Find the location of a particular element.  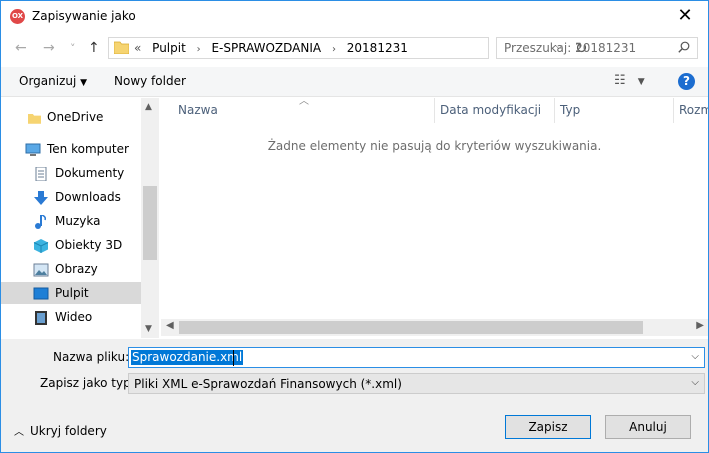

sidebar-item-downloads: Downloads is located at coordinates (71, 197).